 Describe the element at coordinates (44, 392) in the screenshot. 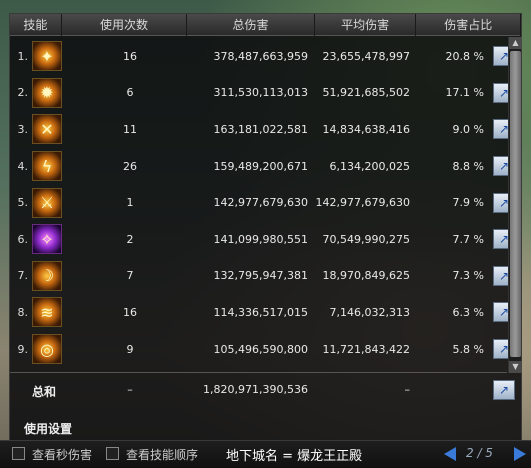

I see `totals-label: 总和` at that location.